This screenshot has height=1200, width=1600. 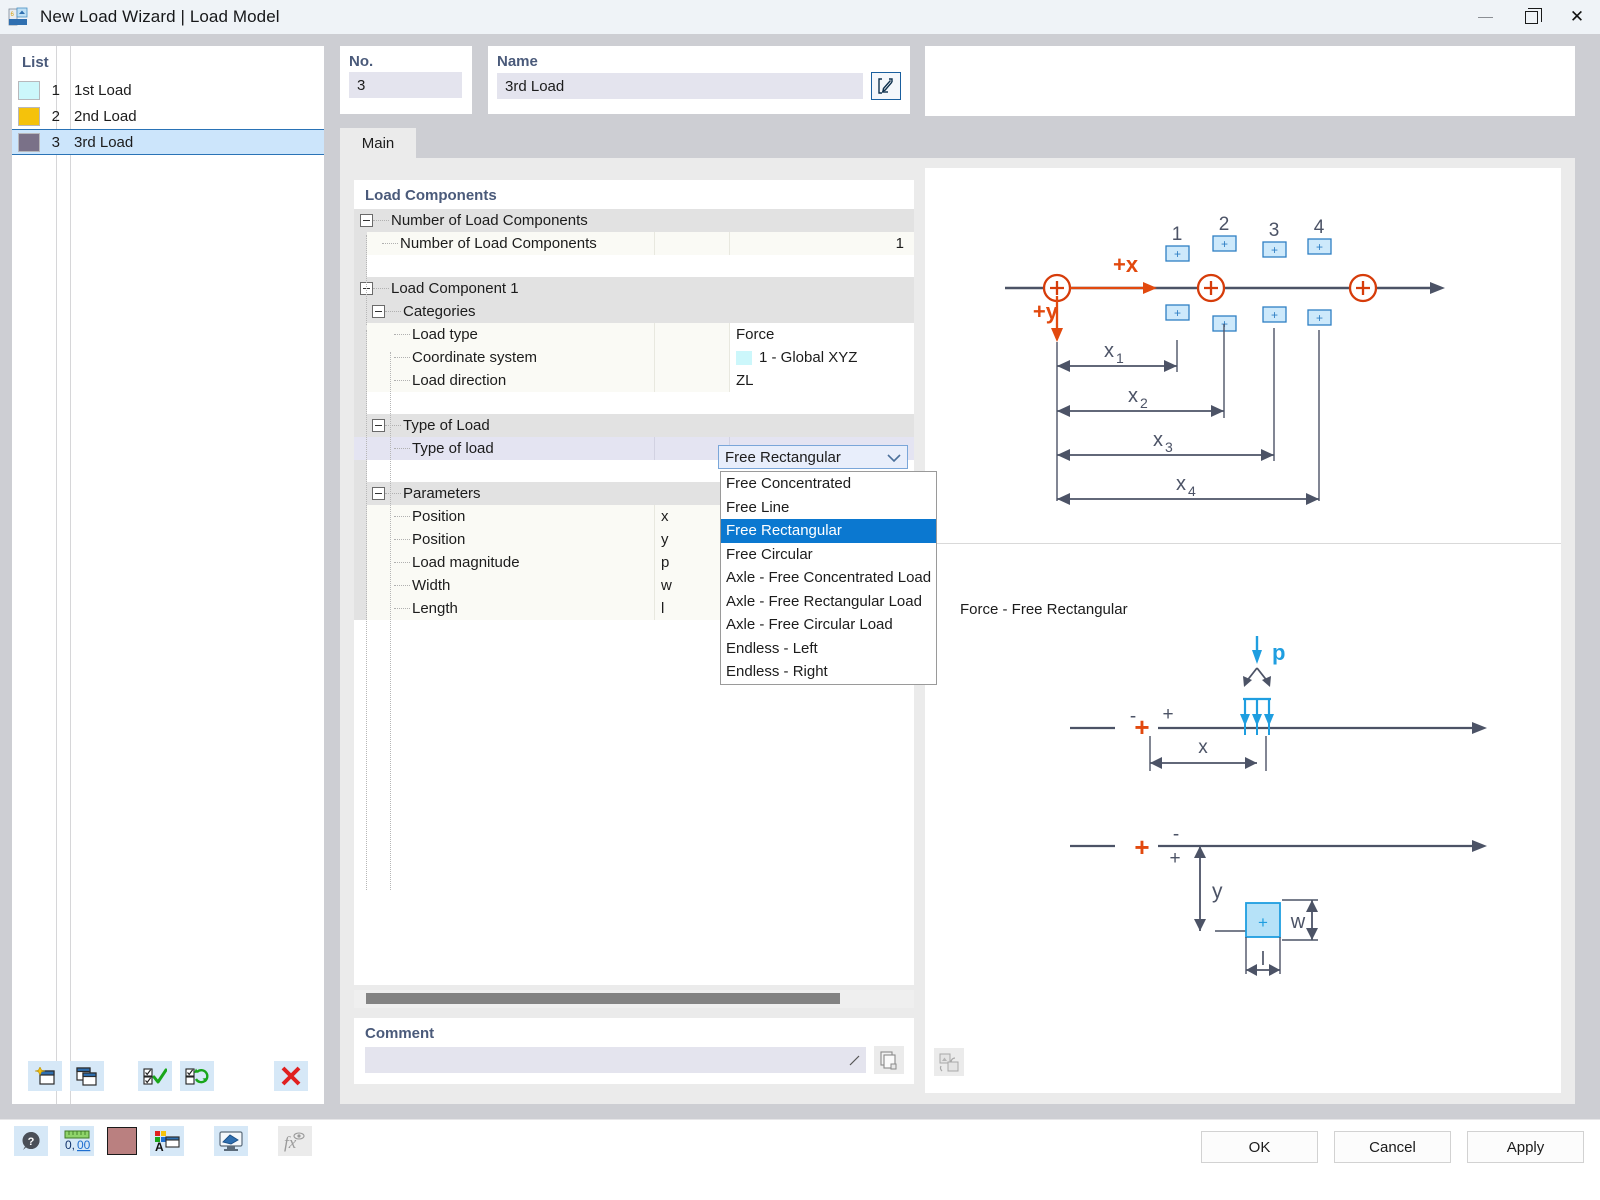 What do you see at coordinates (800, 17) in the screenshot?
I see `title-bar: 6 New Load Wizard | Load Model ✕` at bounding box center [800, 17].